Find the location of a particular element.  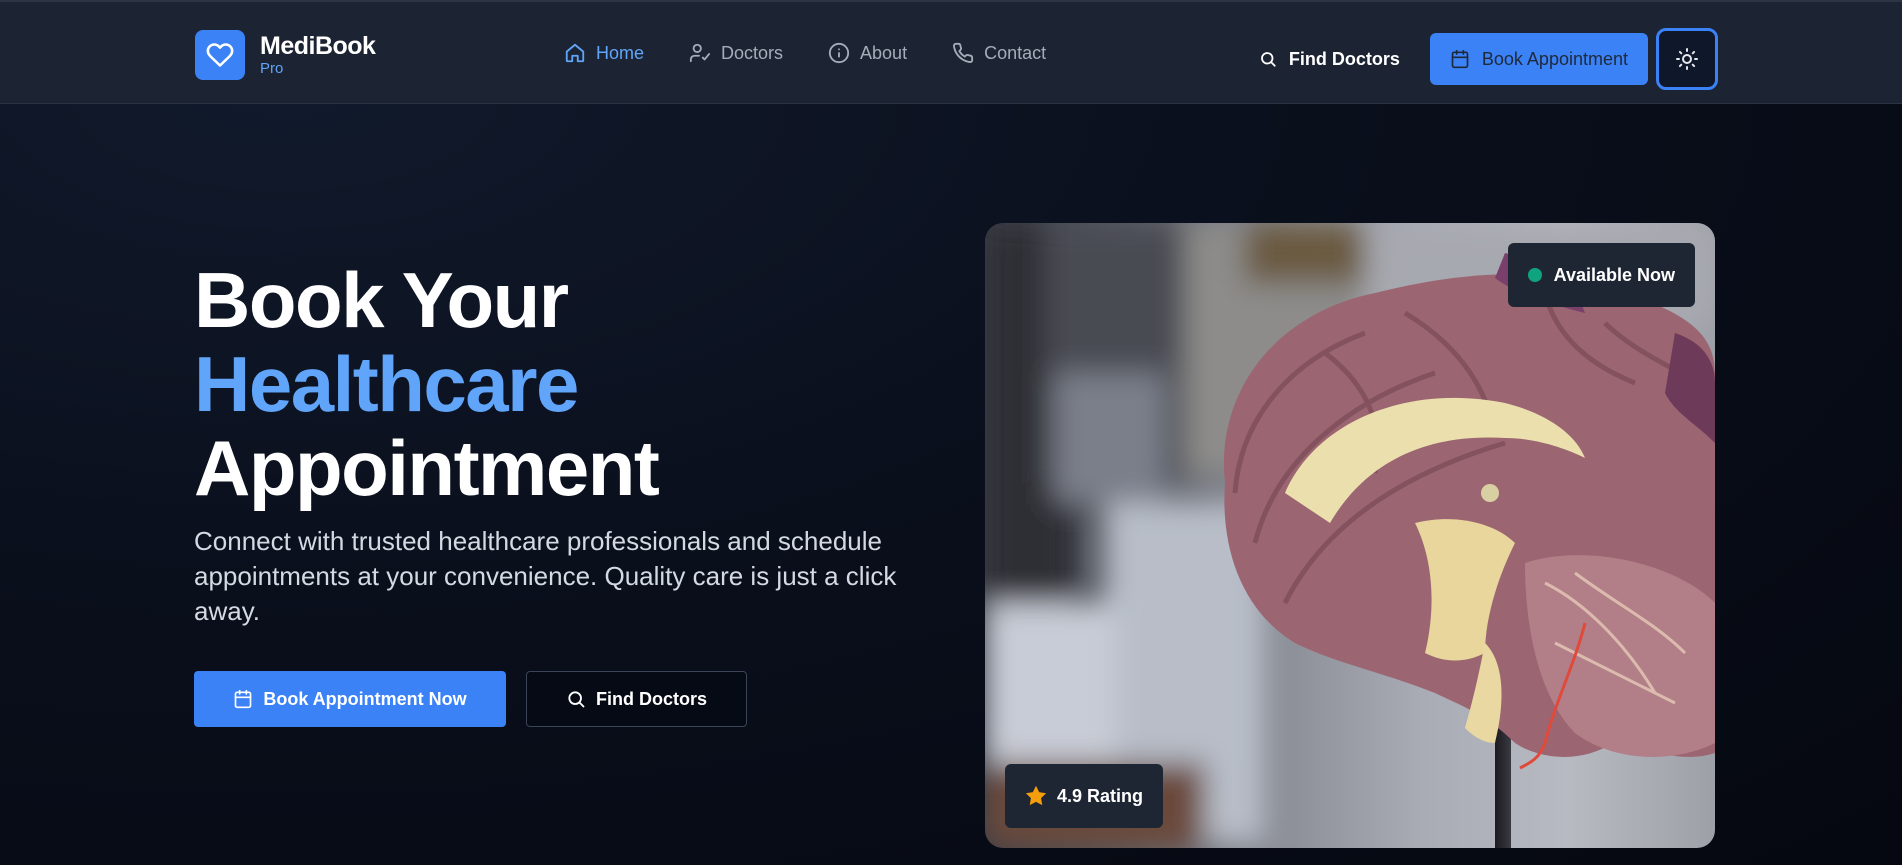

phone-icon is located at coordinates (963, 52).